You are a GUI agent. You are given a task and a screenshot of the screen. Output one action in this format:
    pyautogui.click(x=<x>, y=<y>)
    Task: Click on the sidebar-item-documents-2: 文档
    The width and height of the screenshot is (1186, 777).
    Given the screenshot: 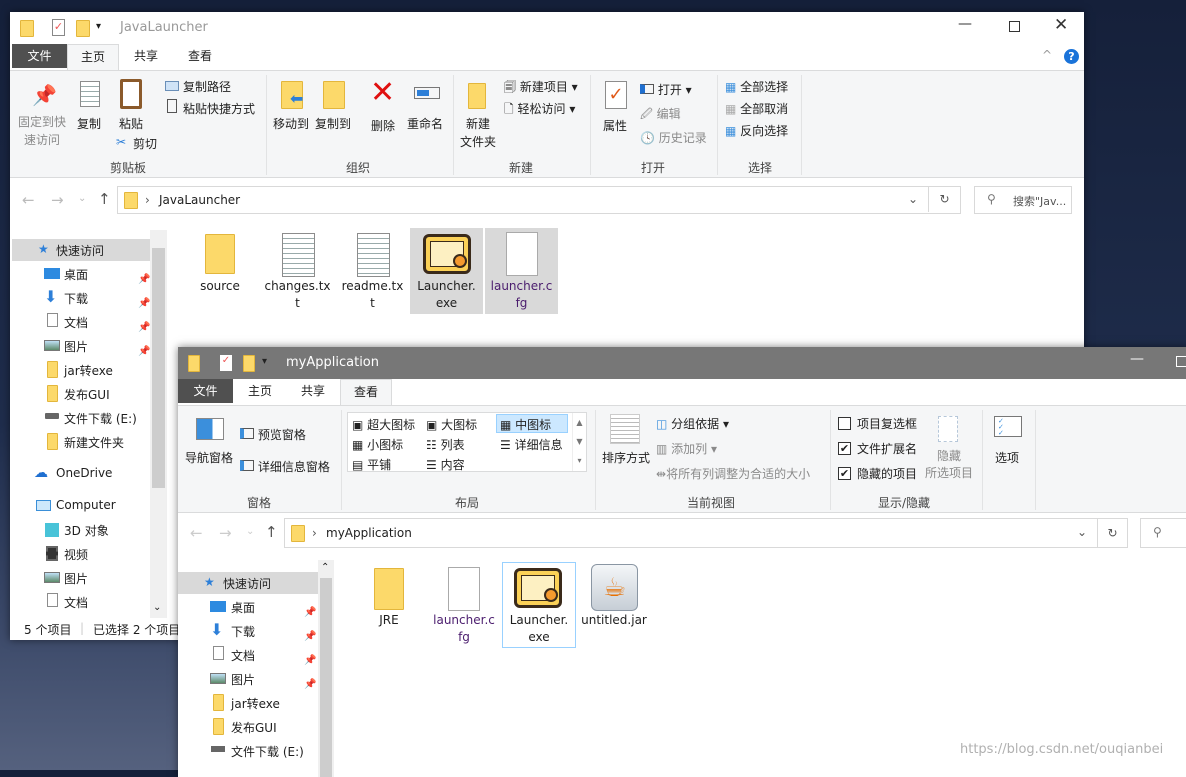 What is the action you would take?
    pyautogui.click(x=76, y=602)
    